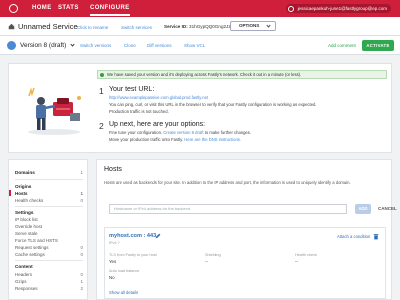 The height and width of the screenshot is (300, 400). I want to click on sidebar-item-hosts: Hosts 1, so click(46, 193).